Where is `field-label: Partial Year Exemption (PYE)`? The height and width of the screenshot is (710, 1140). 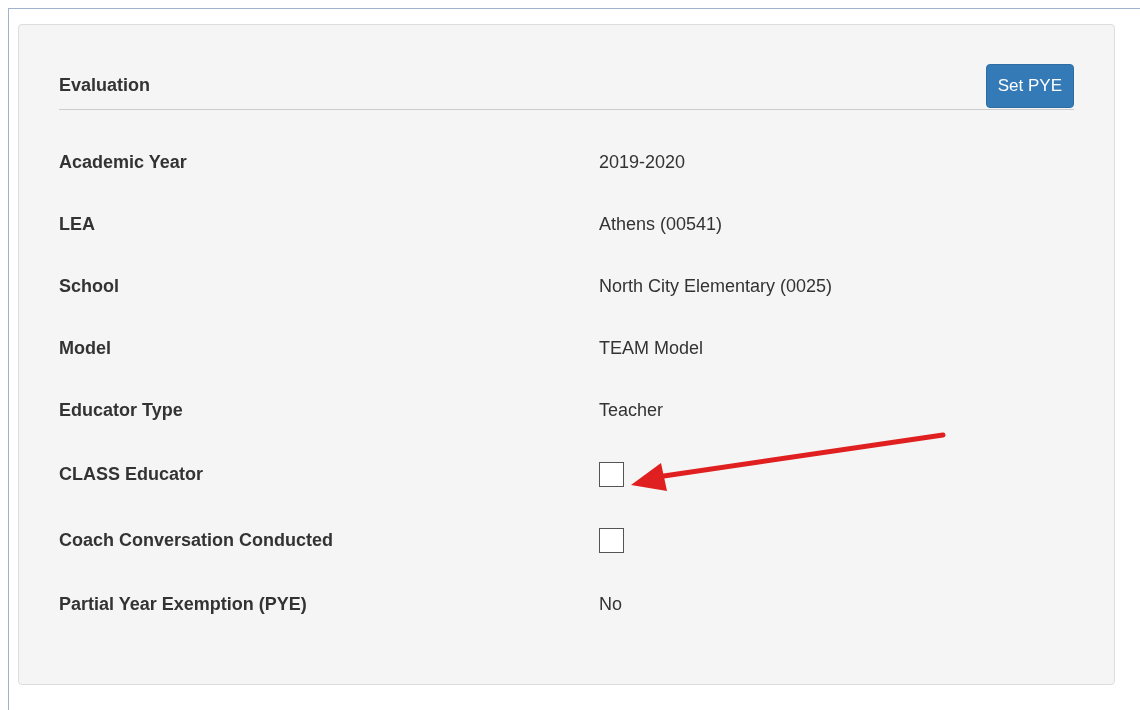
field-label: Partial Year Exemption (PYE) is located at coordinates (183, 604).